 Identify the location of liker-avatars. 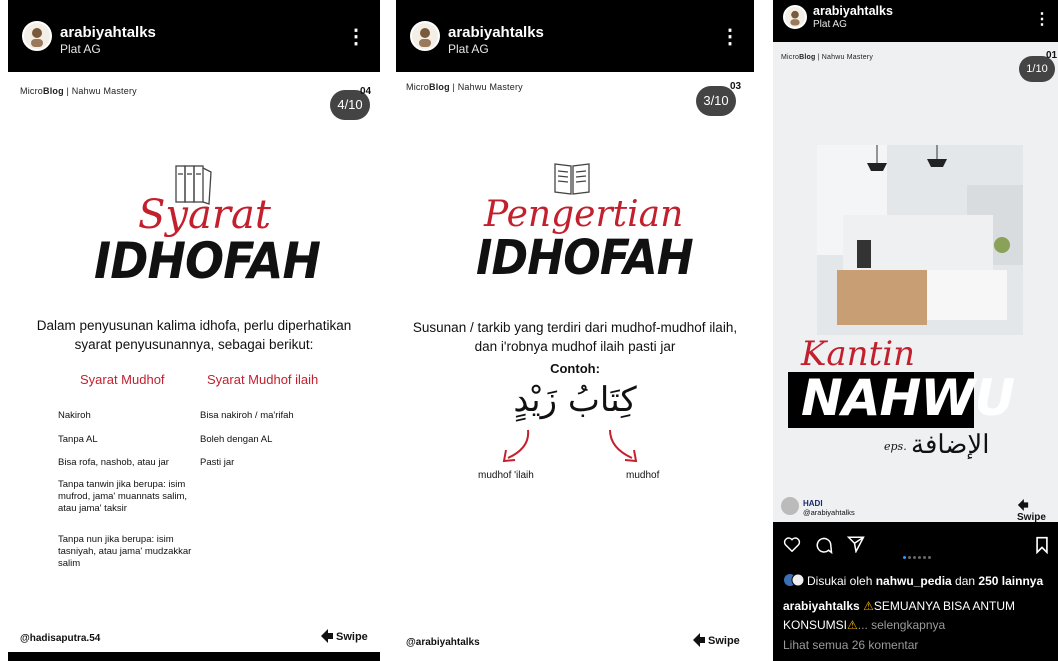
(794, 580).